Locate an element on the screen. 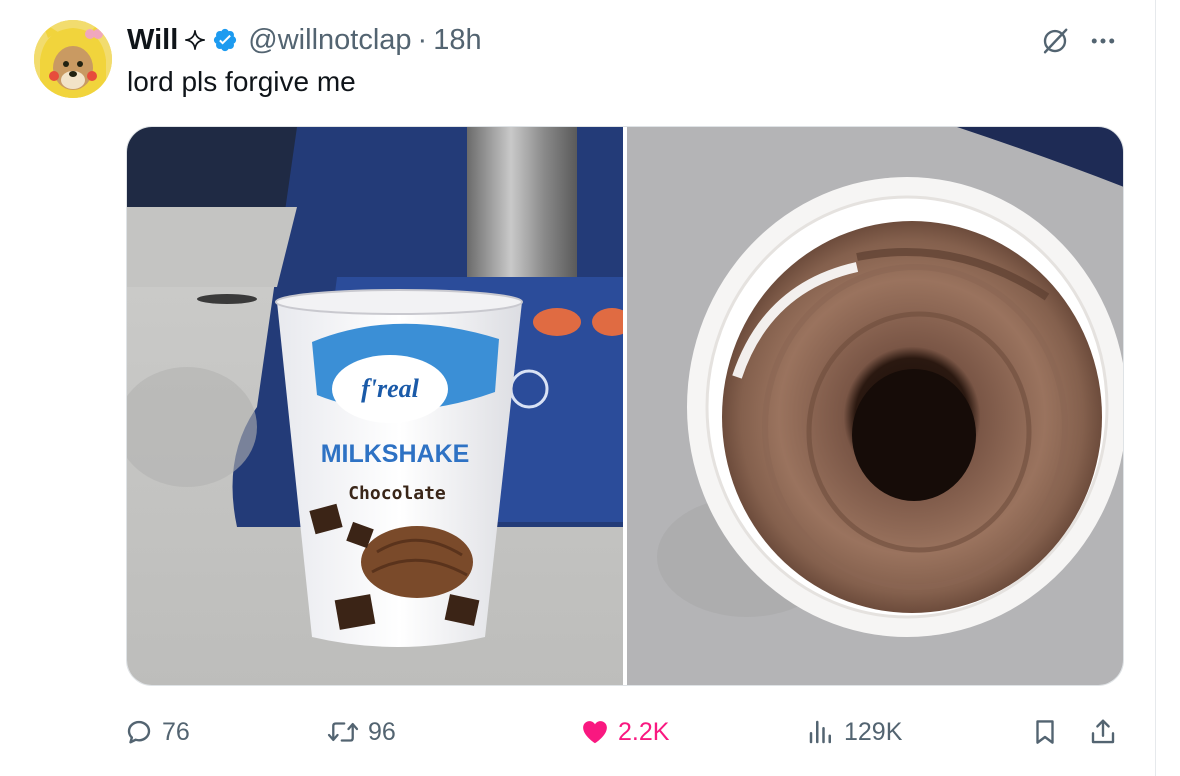  reply-icon is located at coordinates (139, 732).